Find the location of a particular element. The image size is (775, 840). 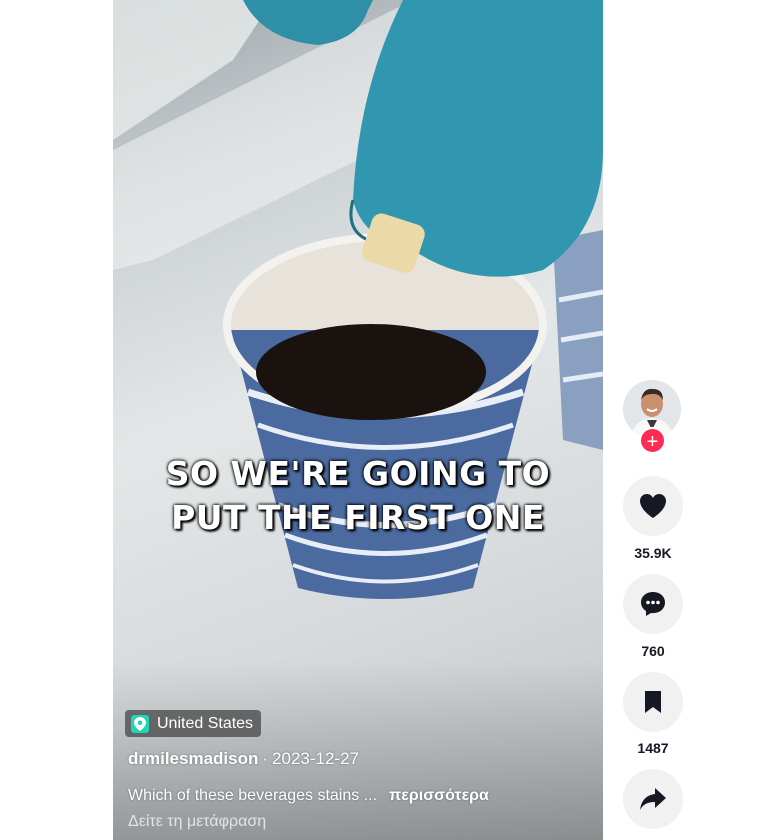

more-button: περισσότερα is located at coordinates (439, 795).